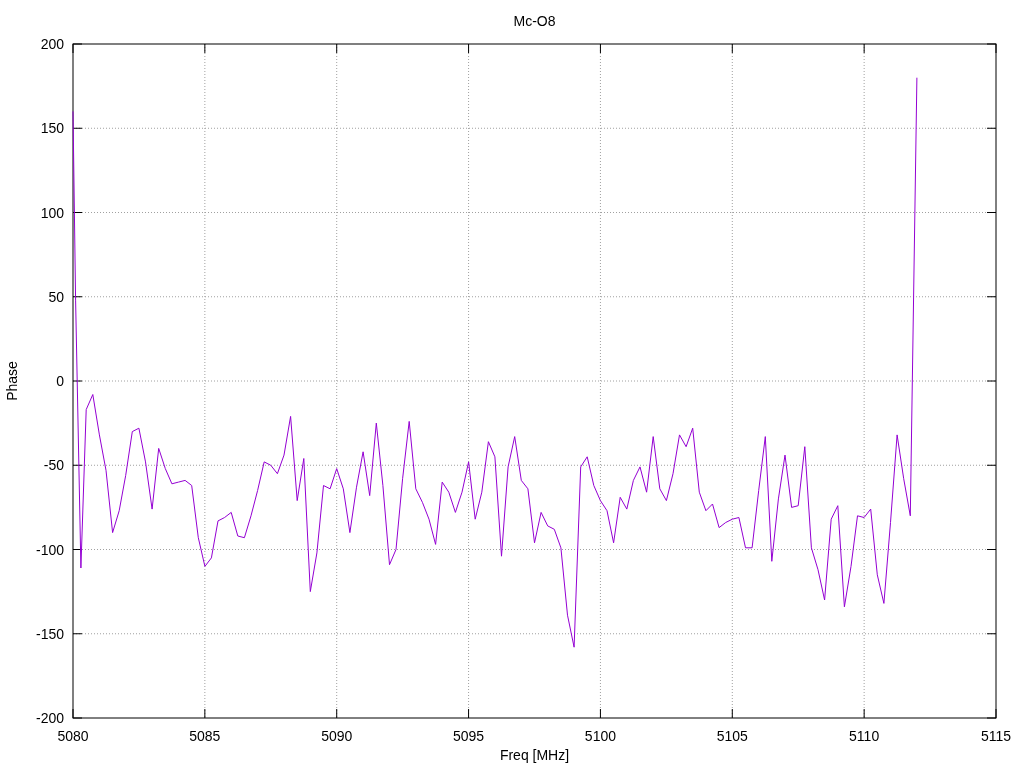  What do you see at coordinates (600, 736) in the screenshot?
I see `tick-label: 5100` at bounding box center [600, 736].